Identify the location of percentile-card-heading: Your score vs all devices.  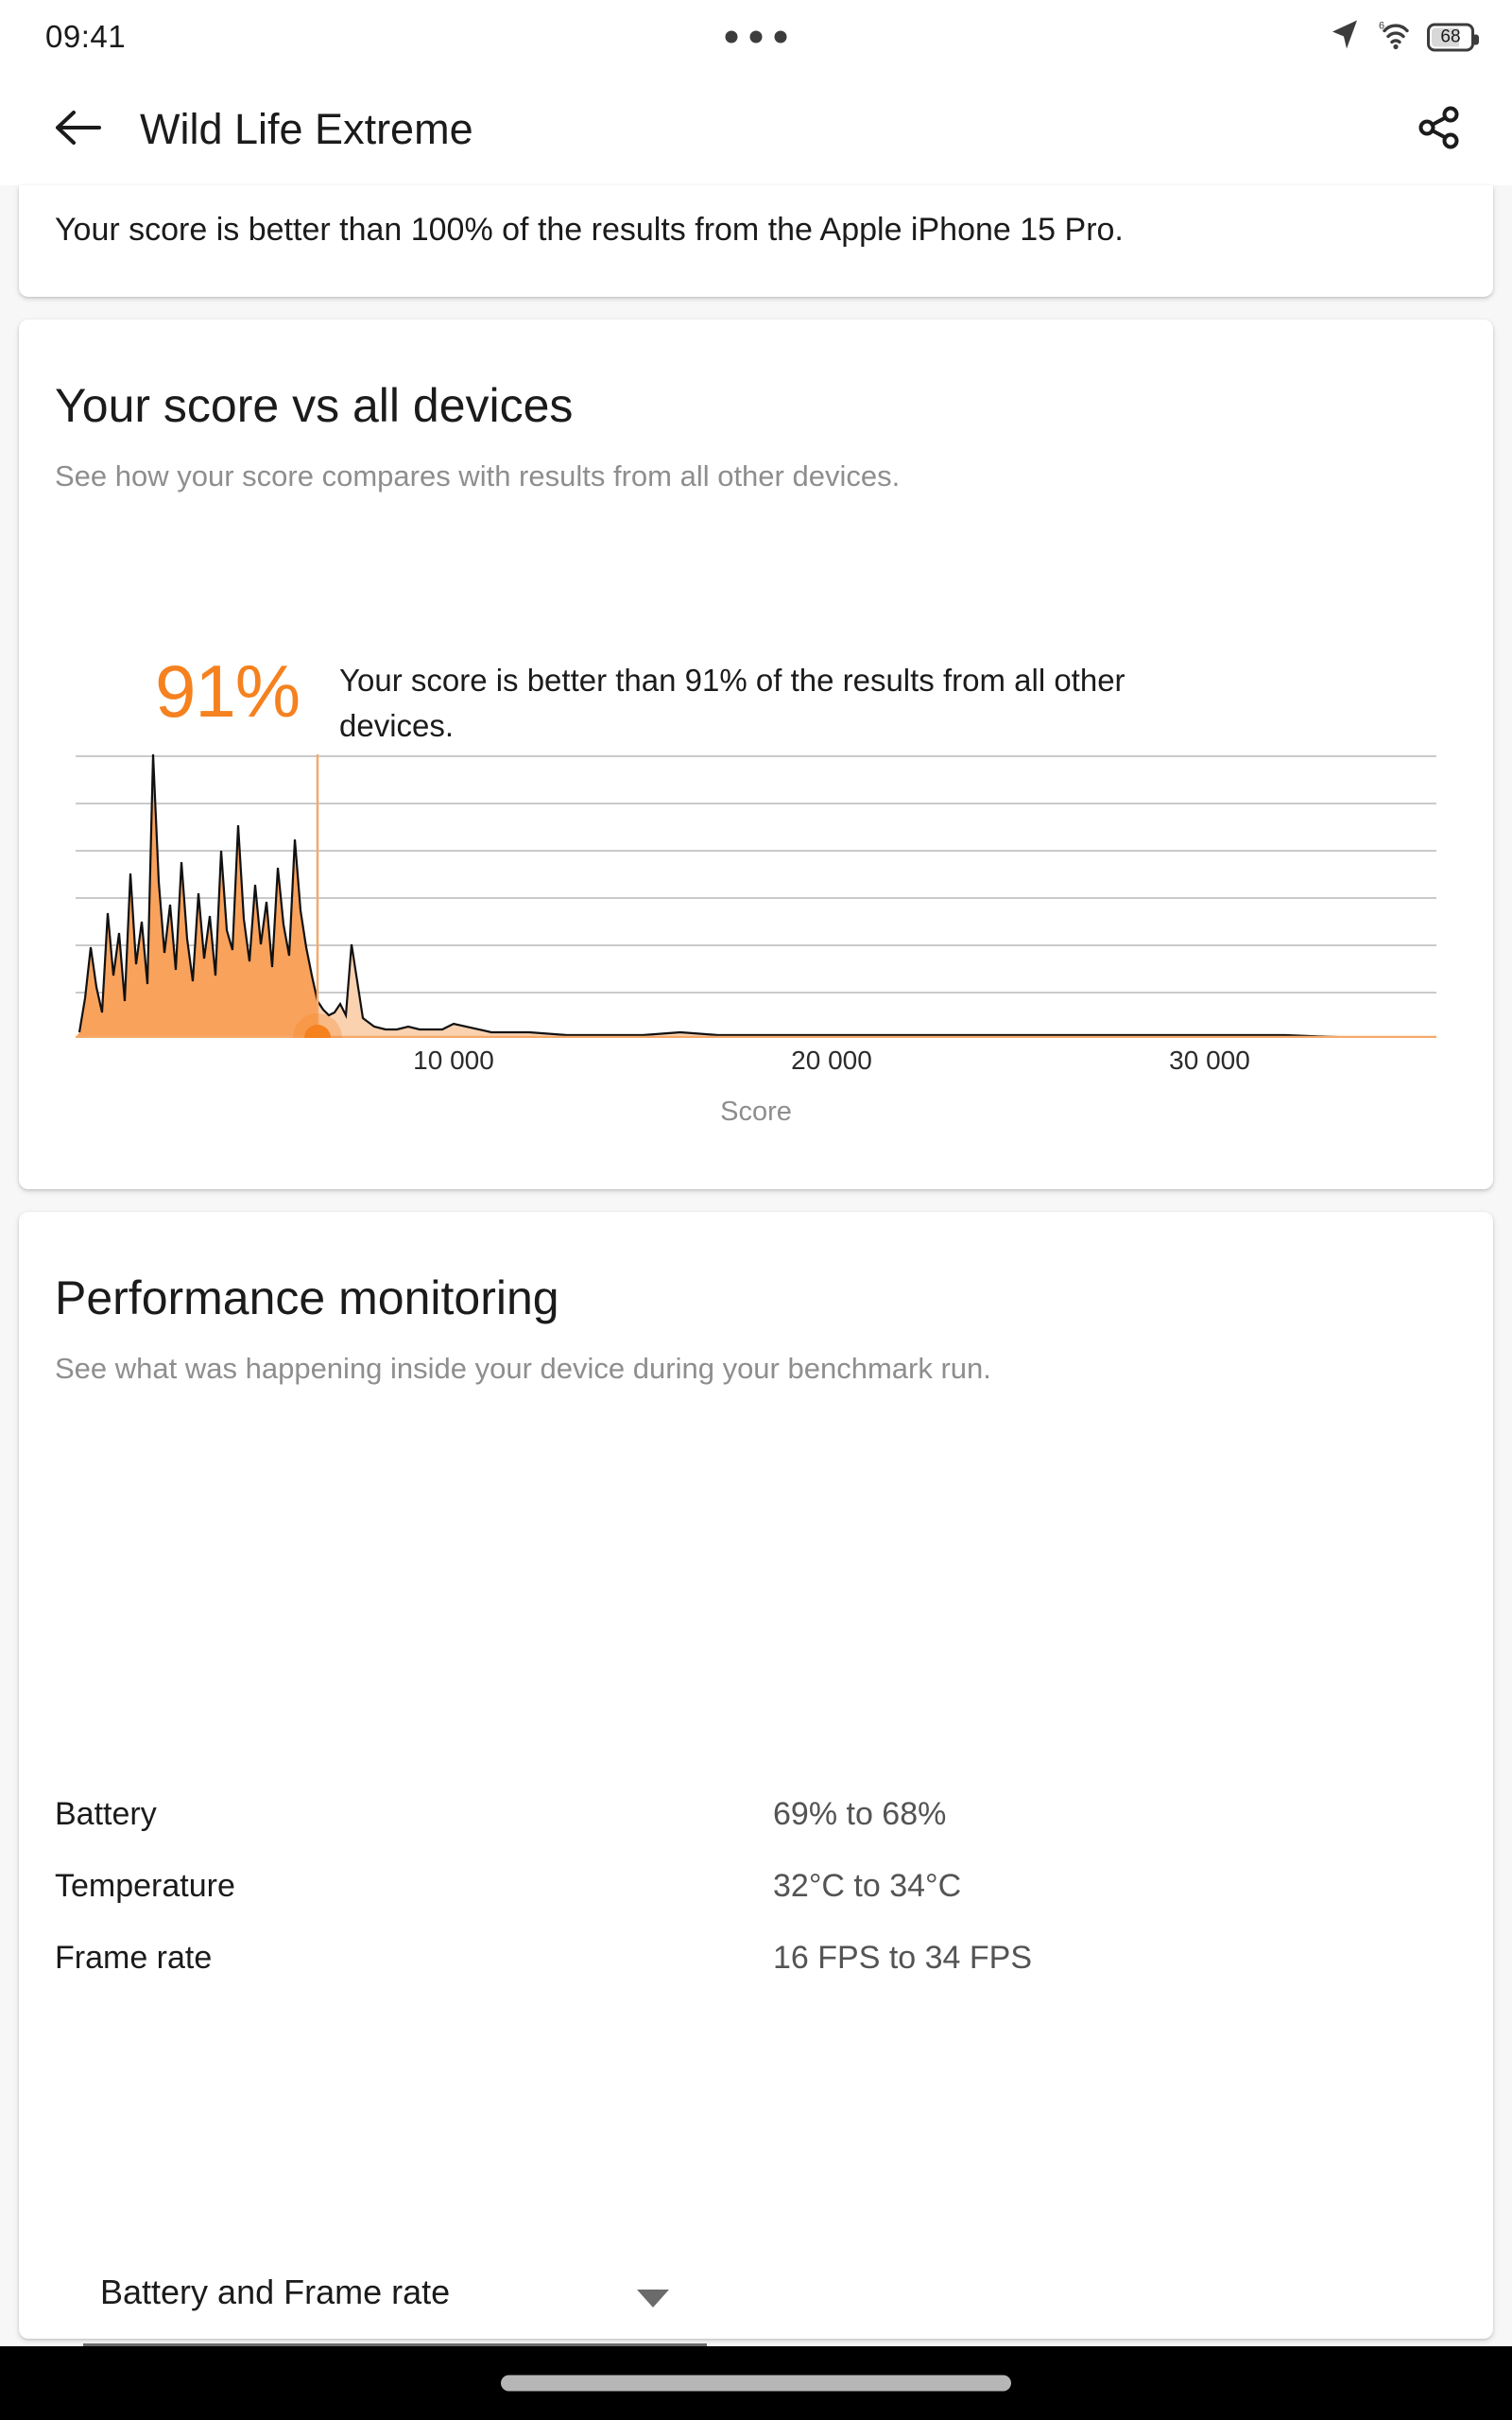
(314, 405).